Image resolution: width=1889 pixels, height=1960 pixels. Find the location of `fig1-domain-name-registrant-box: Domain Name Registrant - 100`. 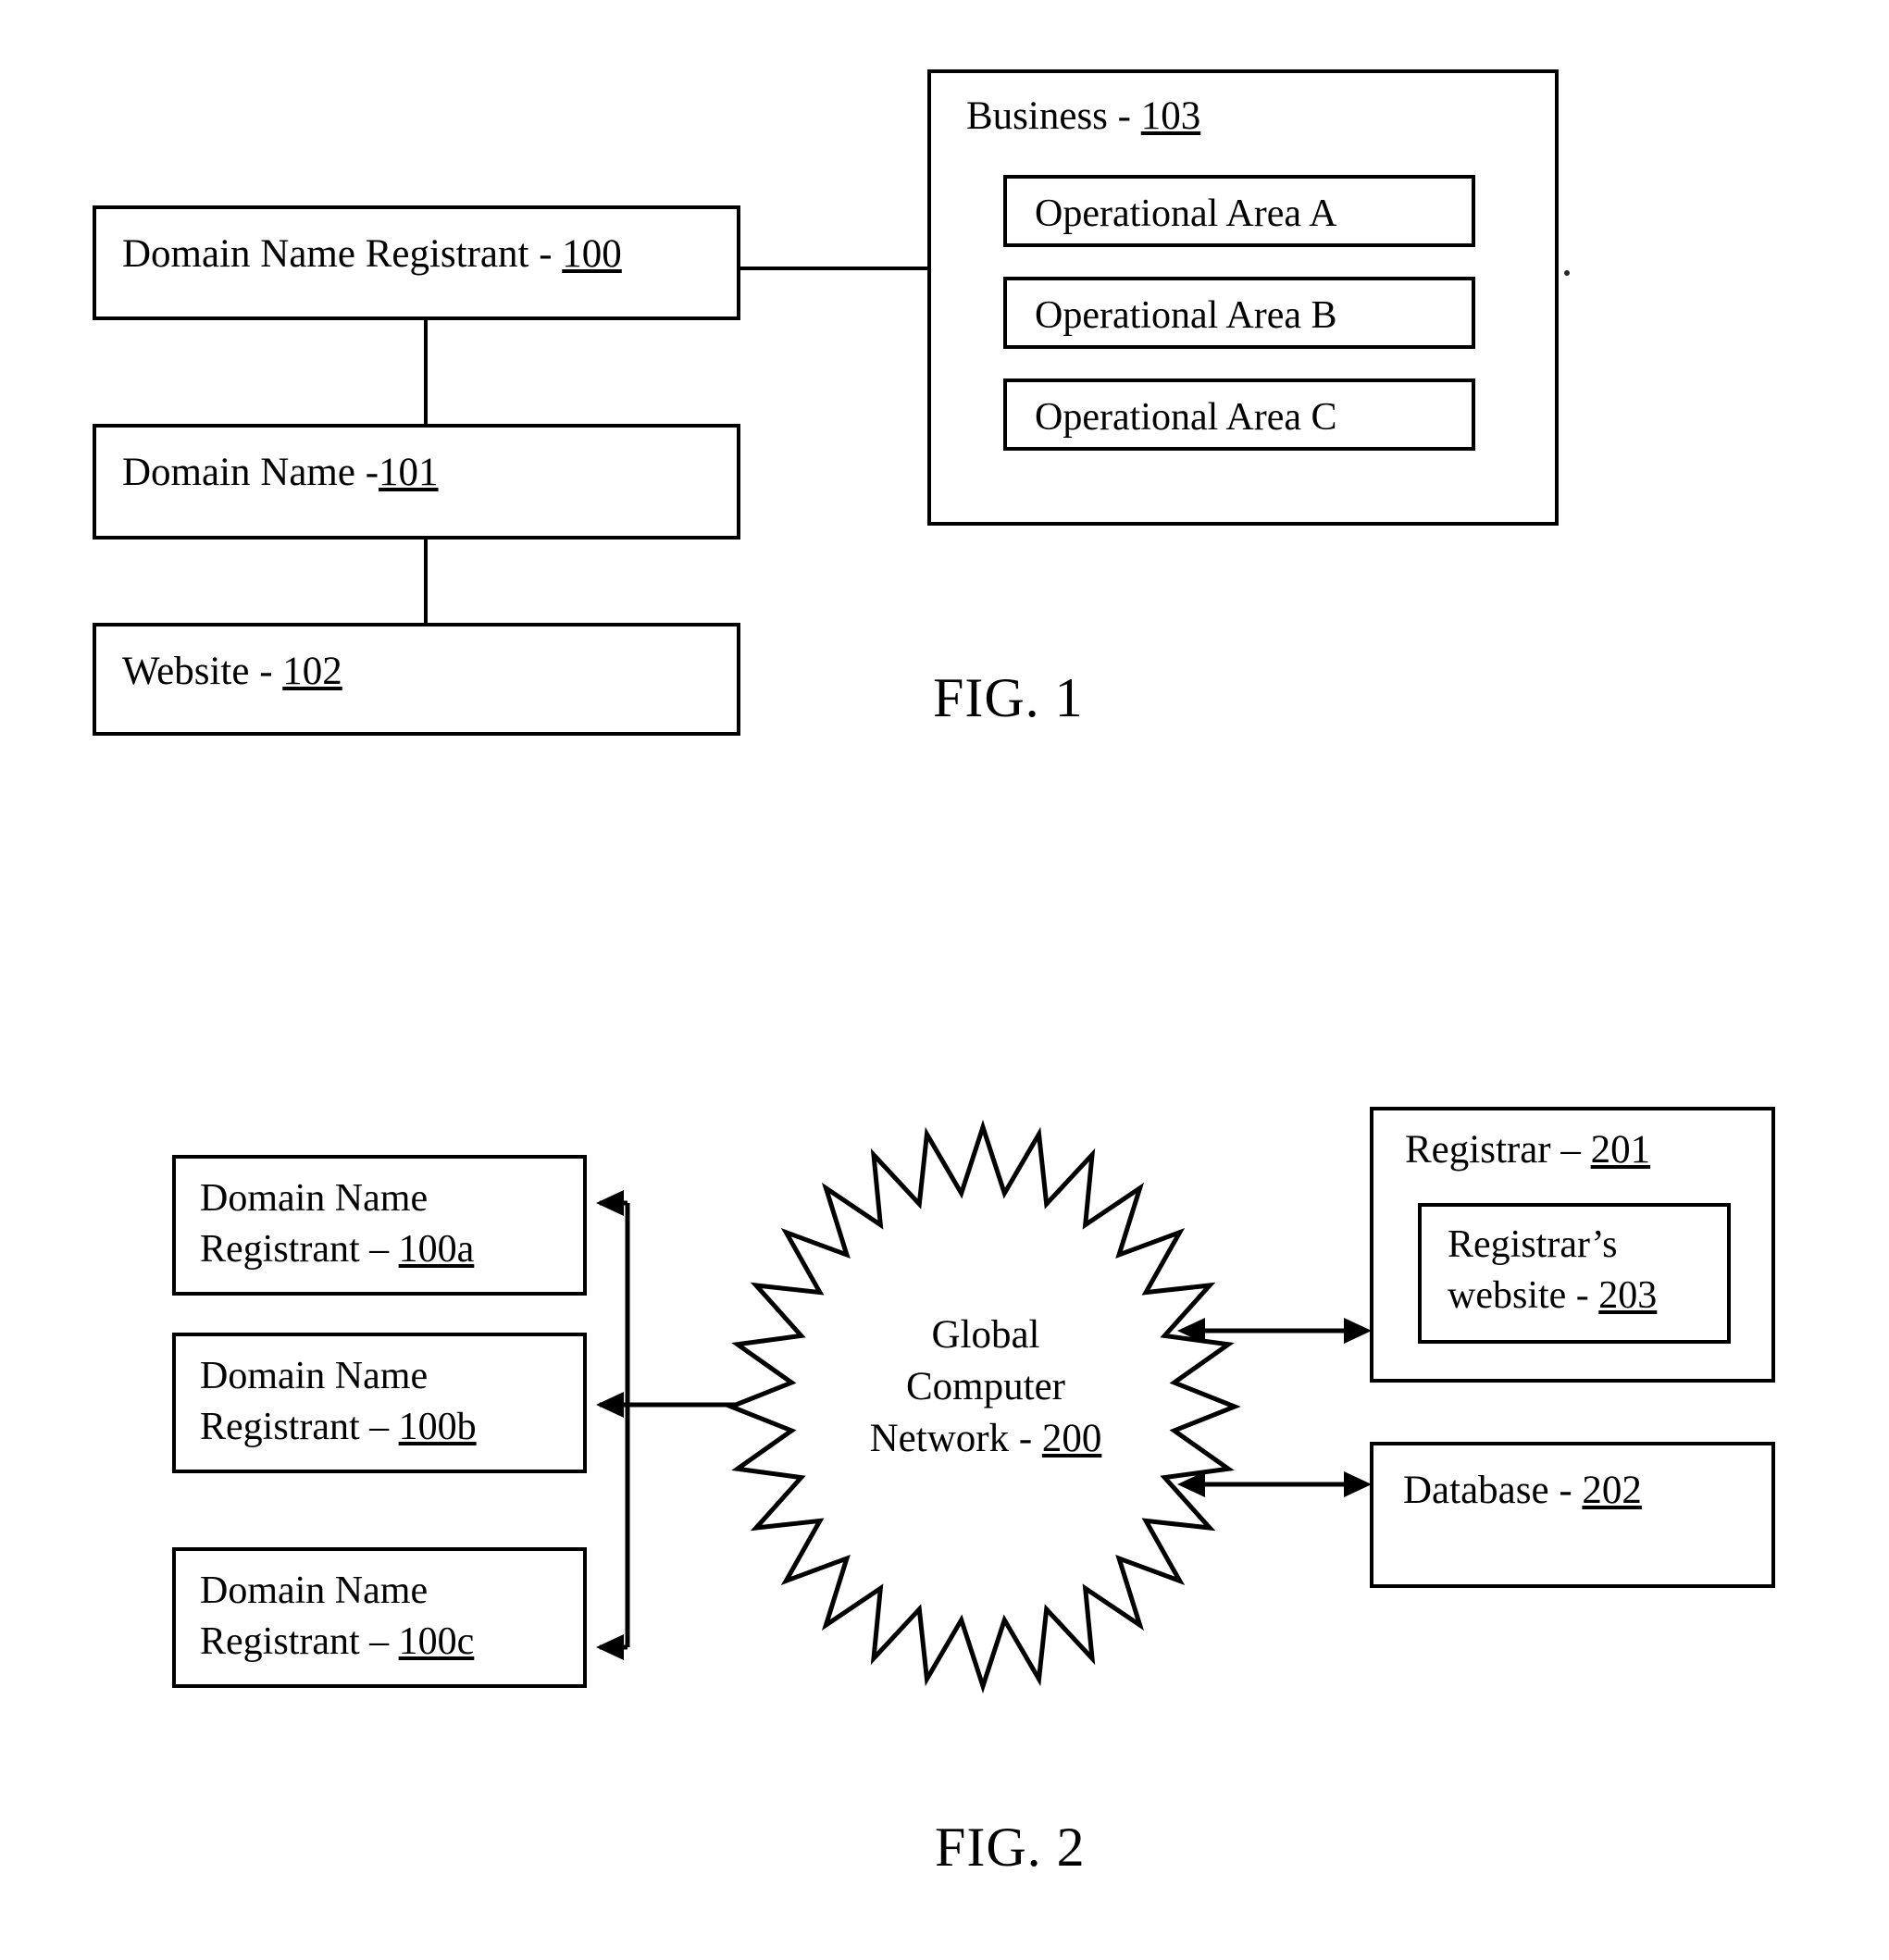

fig1-domain-name-registrant-box: Domain Name Registrant - 100 is located at coordinates (416, 262).